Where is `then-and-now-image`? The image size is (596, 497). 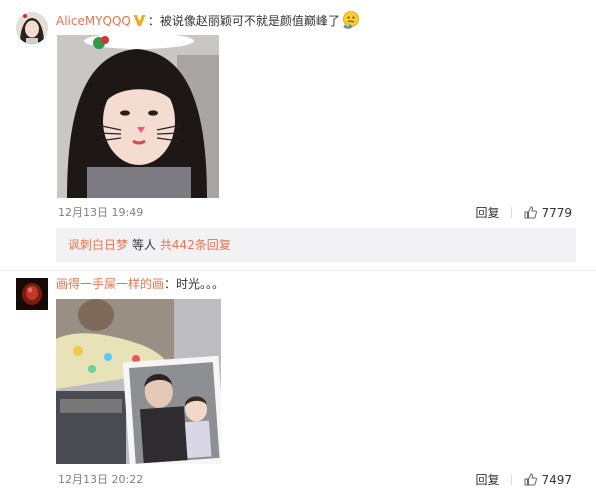 then-and-now-image is located at coordinates (138, 381).